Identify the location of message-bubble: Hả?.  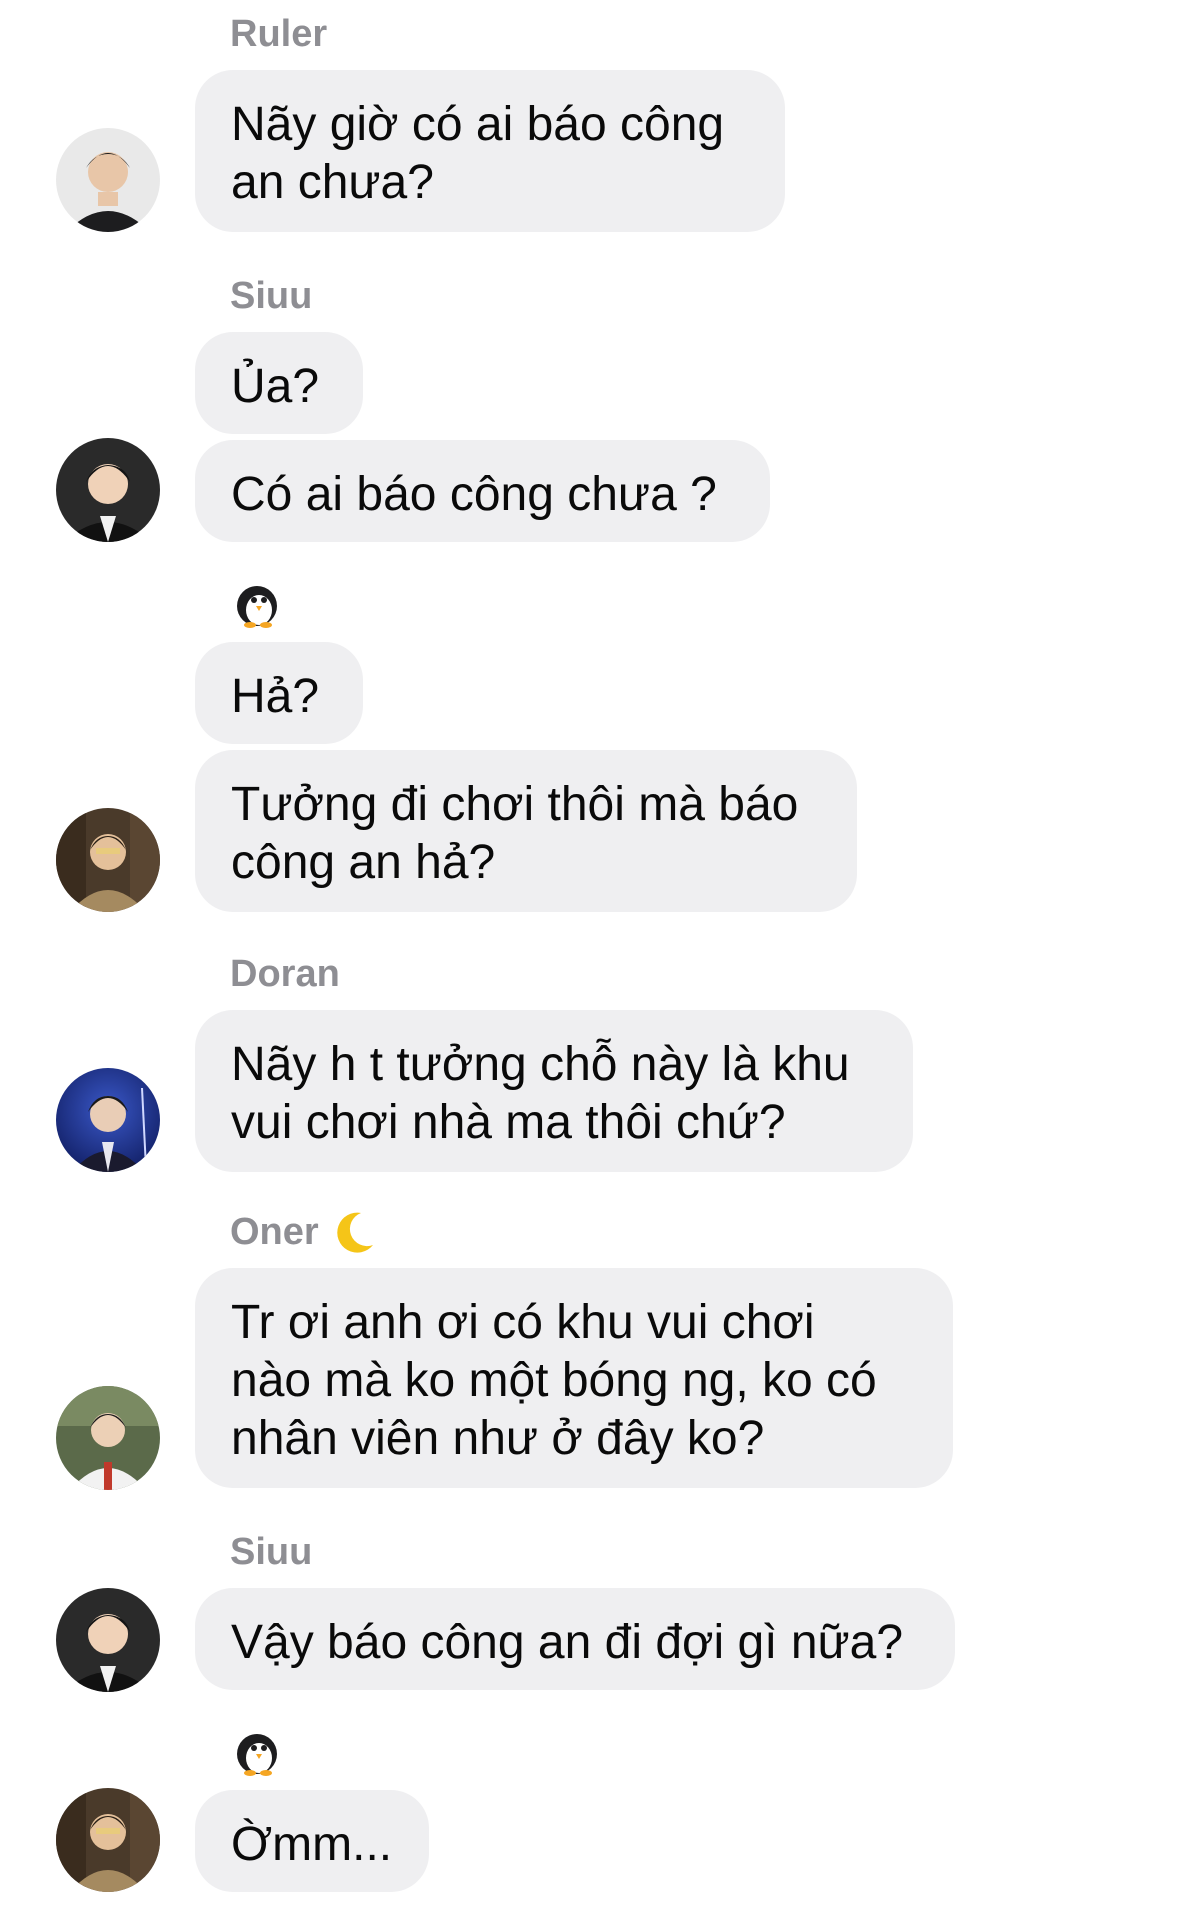
(279, 693).